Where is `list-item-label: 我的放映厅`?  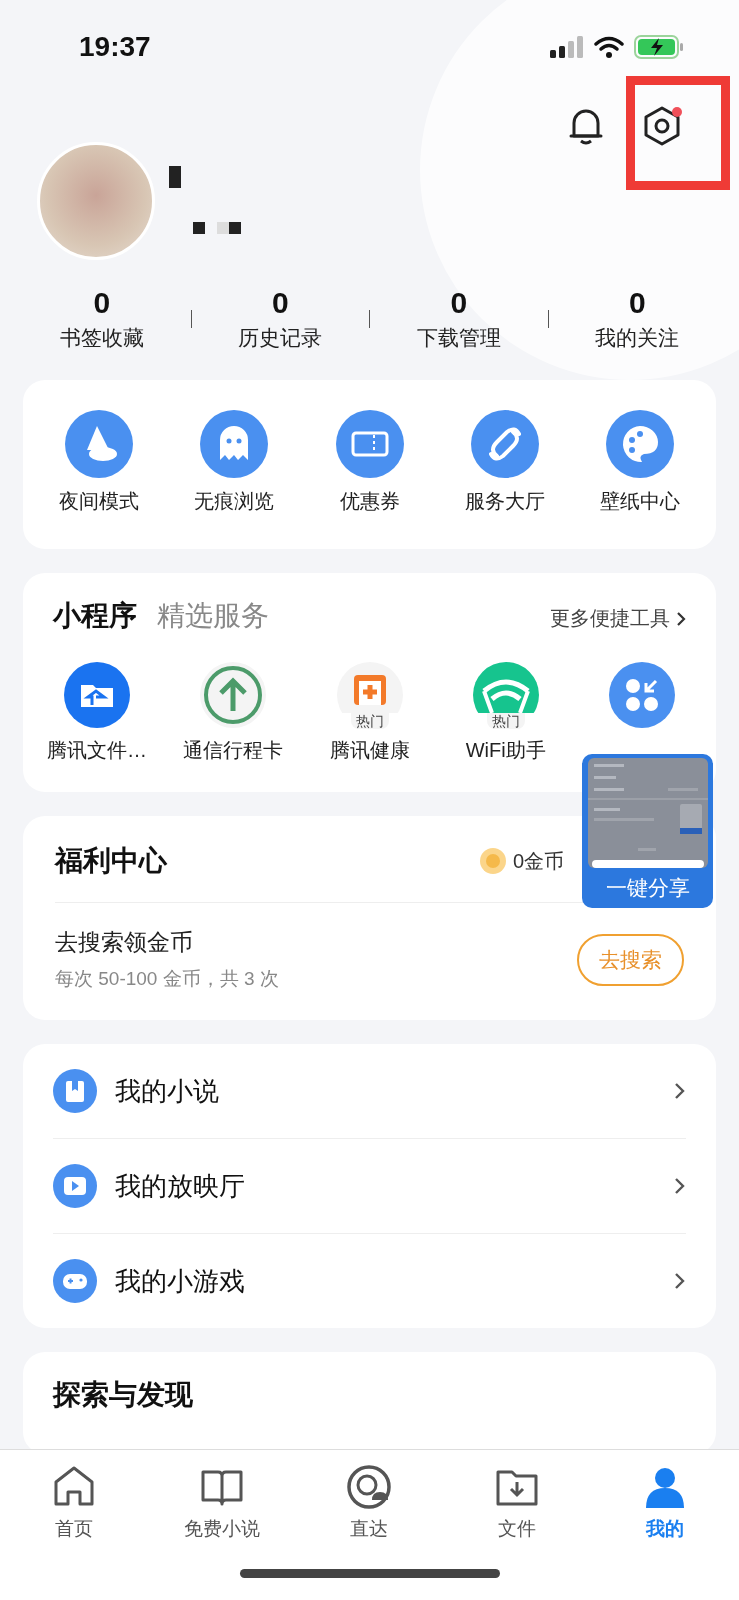
list-item-label: 我的放映厅 is located at coordinates (385, 1186).